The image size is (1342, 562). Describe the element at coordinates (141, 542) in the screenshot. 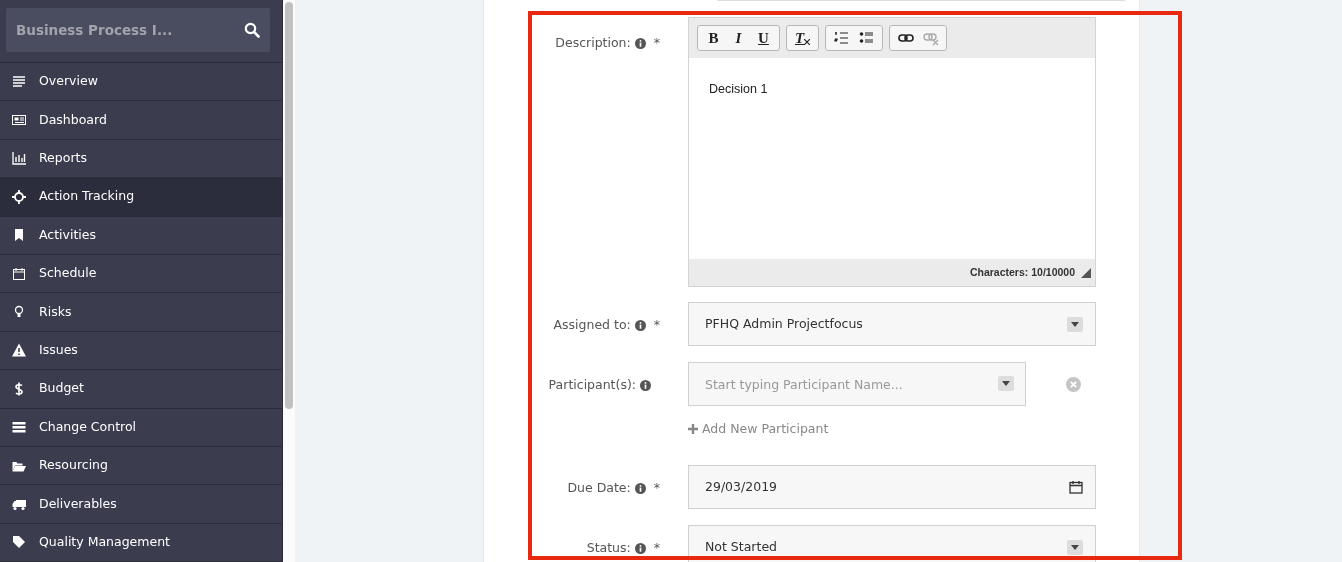

I see `sidebar-item: Quality Management` at that location.